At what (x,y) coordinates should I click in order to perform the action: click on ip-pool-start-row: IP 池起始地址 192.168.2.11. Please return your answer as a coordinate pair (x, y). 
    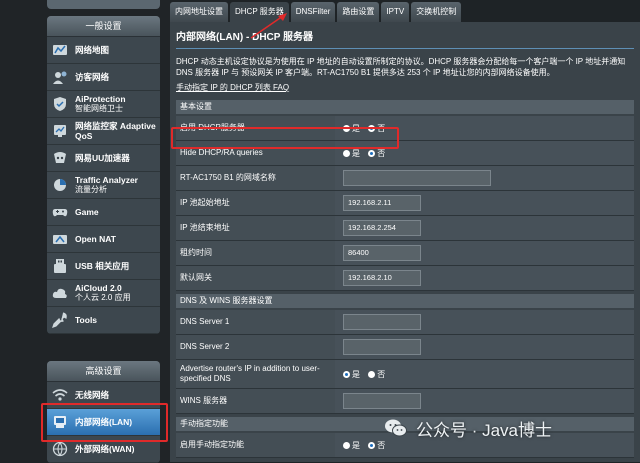
    Looking at the image, I should click on (405, 203).